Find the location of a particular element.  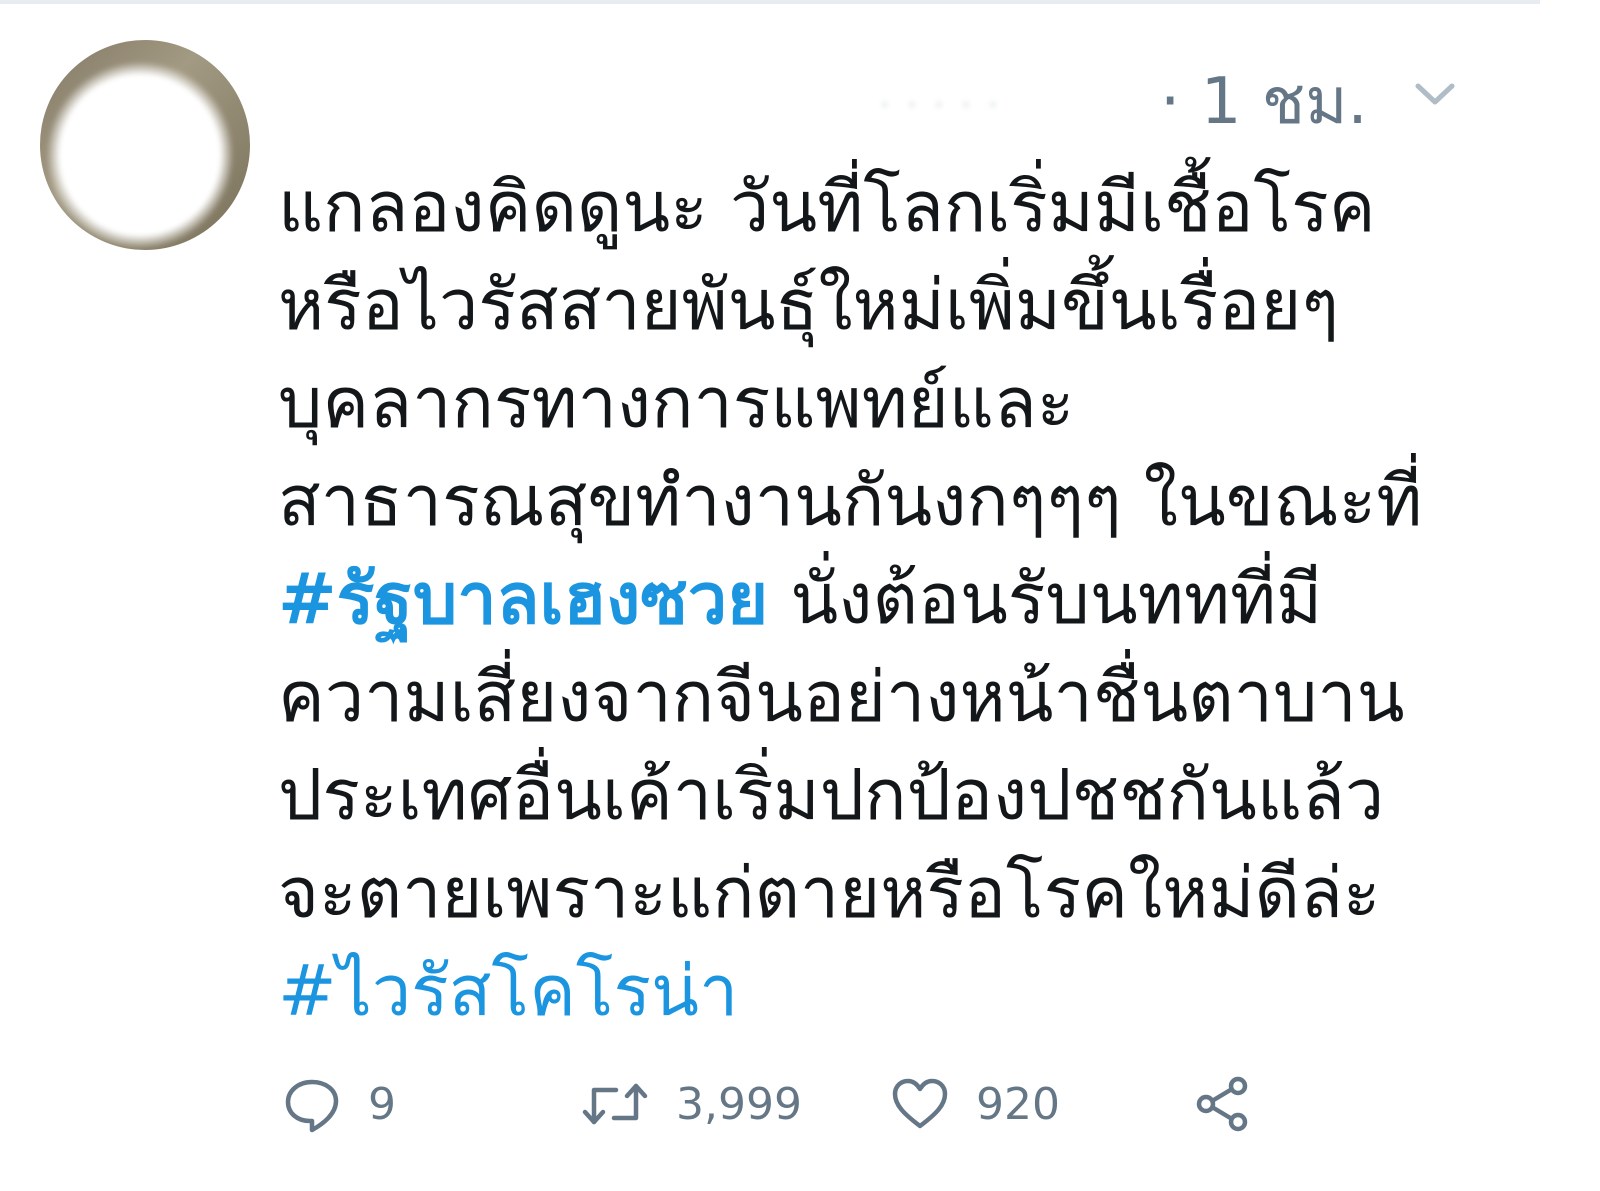

tweet-line: สาธารณสุขทำงานกันงกๆๆๆ ในขณะที่ is located at coordinates (898, 501).